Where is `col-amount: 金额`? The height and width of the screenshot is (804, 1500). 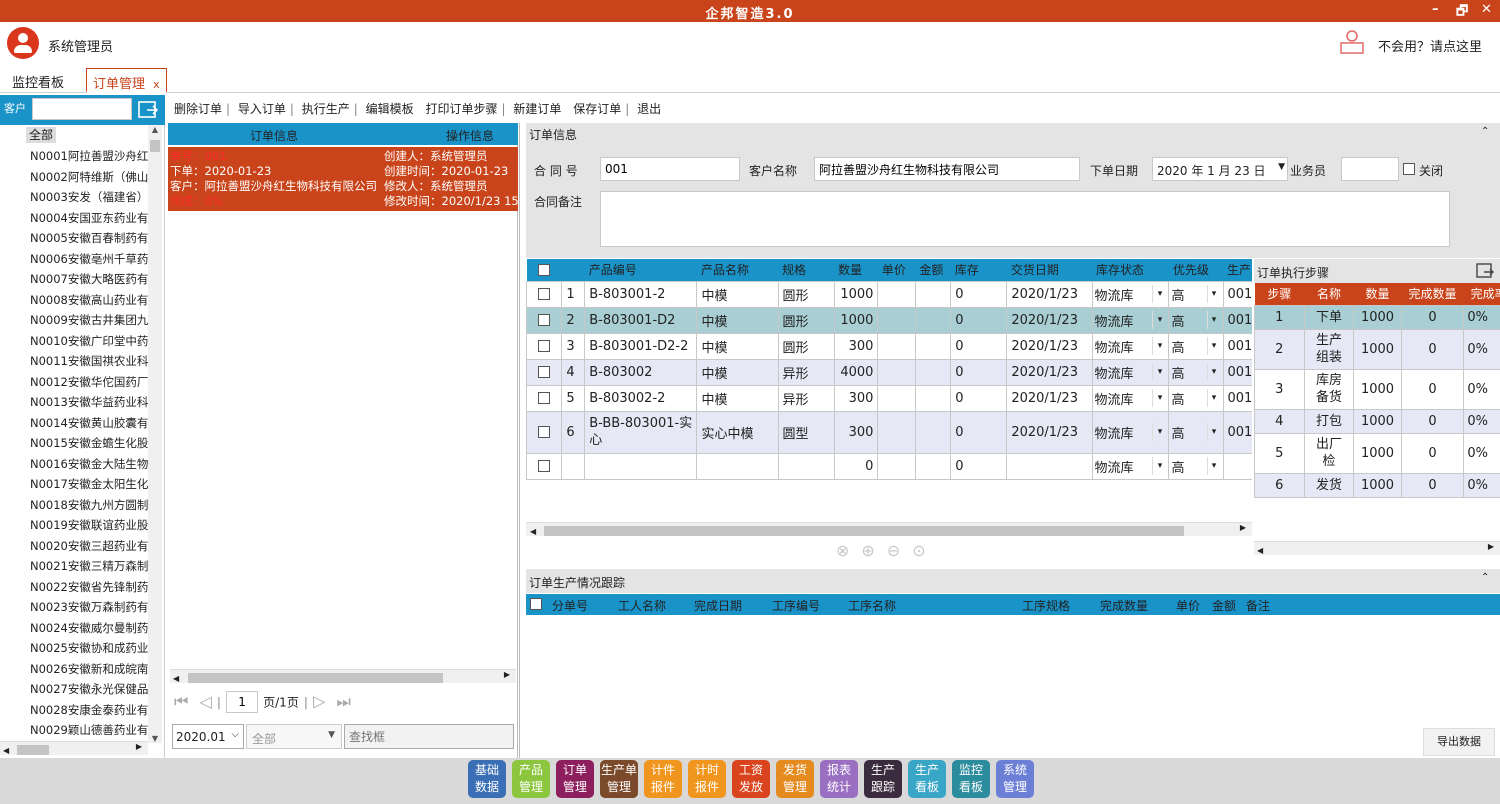 col-amount: 金额 is located at coordinates (932, 270).